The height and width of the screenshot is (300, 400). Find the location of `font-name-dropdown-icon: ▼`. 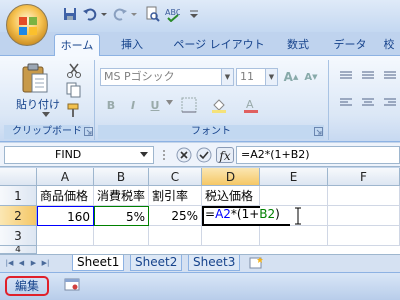

font-name-dropdown-icon: ▼ is located at coordinates (227, 77).